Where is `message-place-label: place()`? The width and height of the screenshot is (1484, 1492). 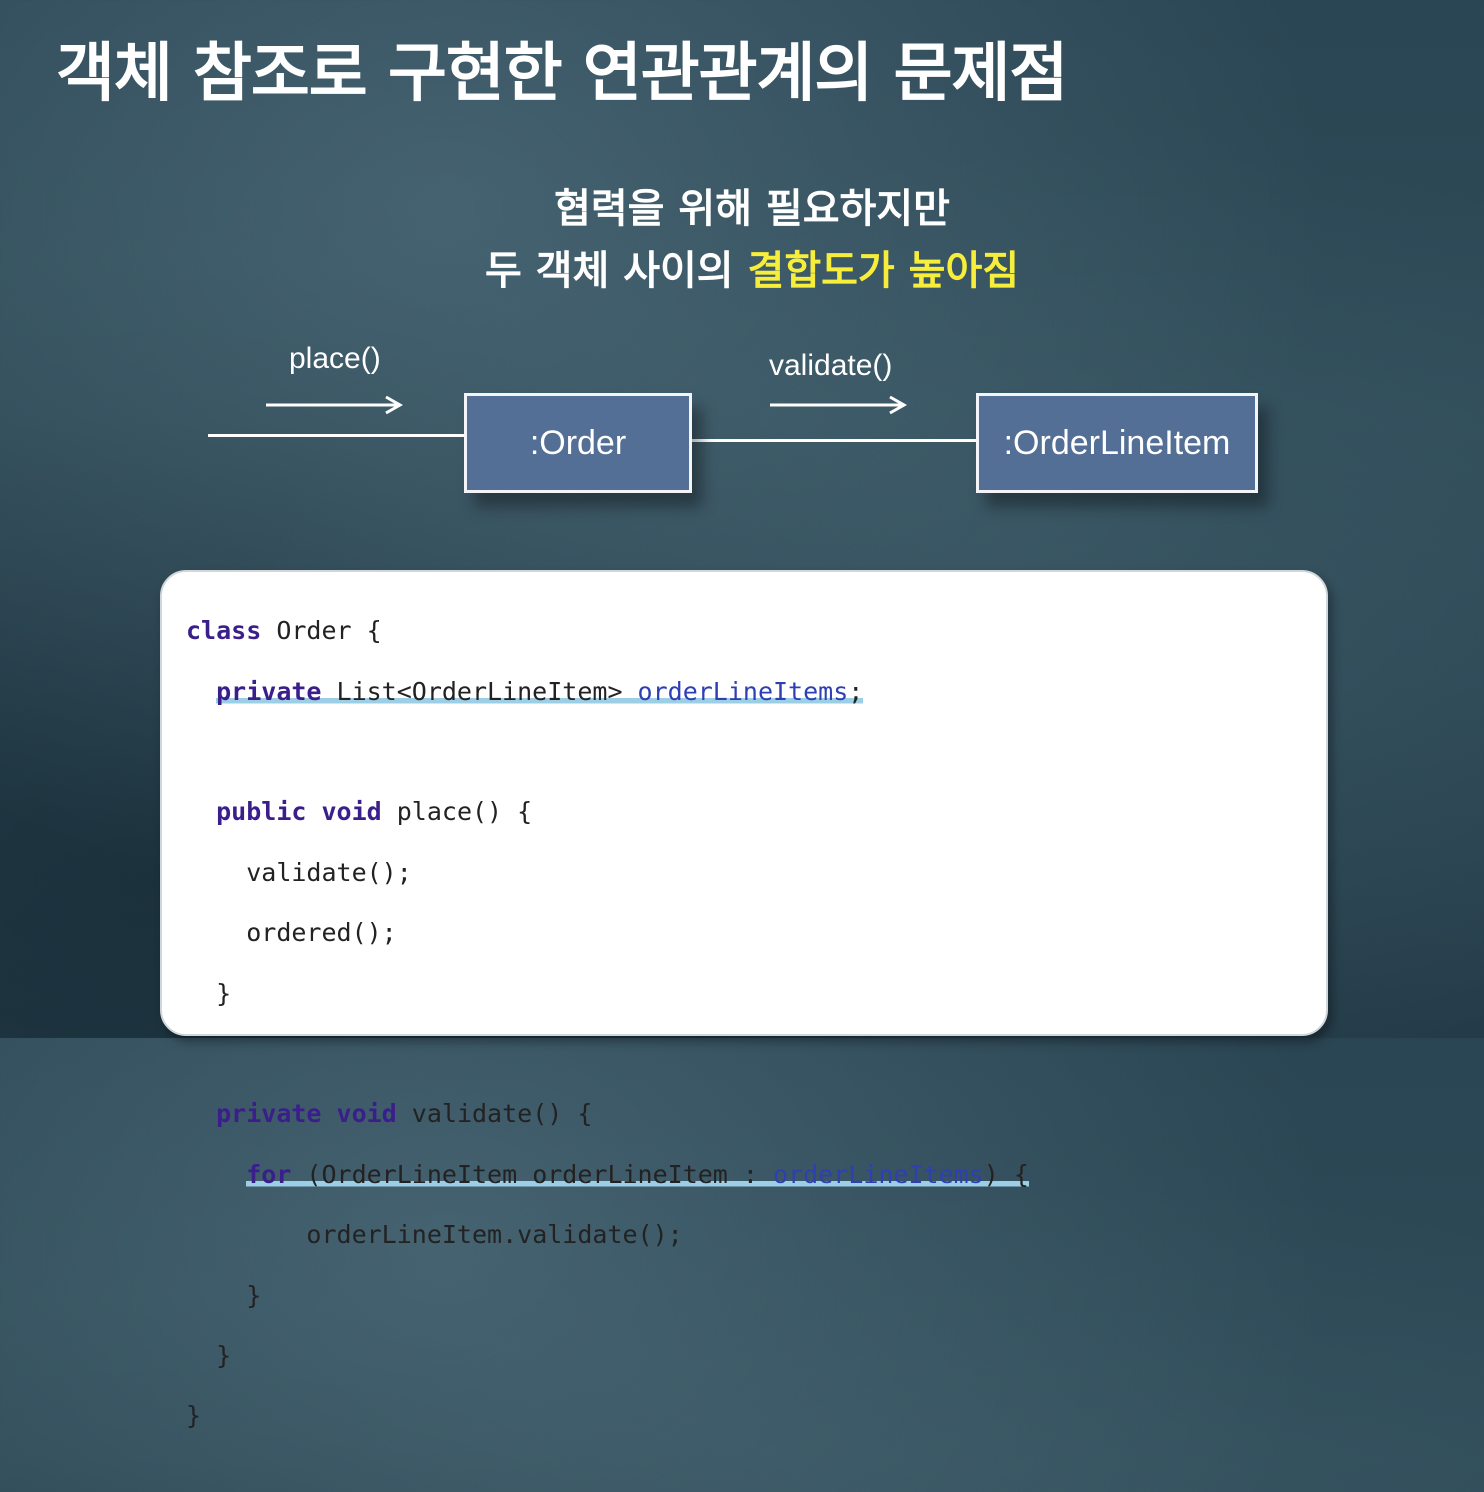 message-place-label: place() is located at coordinates (335, 358).